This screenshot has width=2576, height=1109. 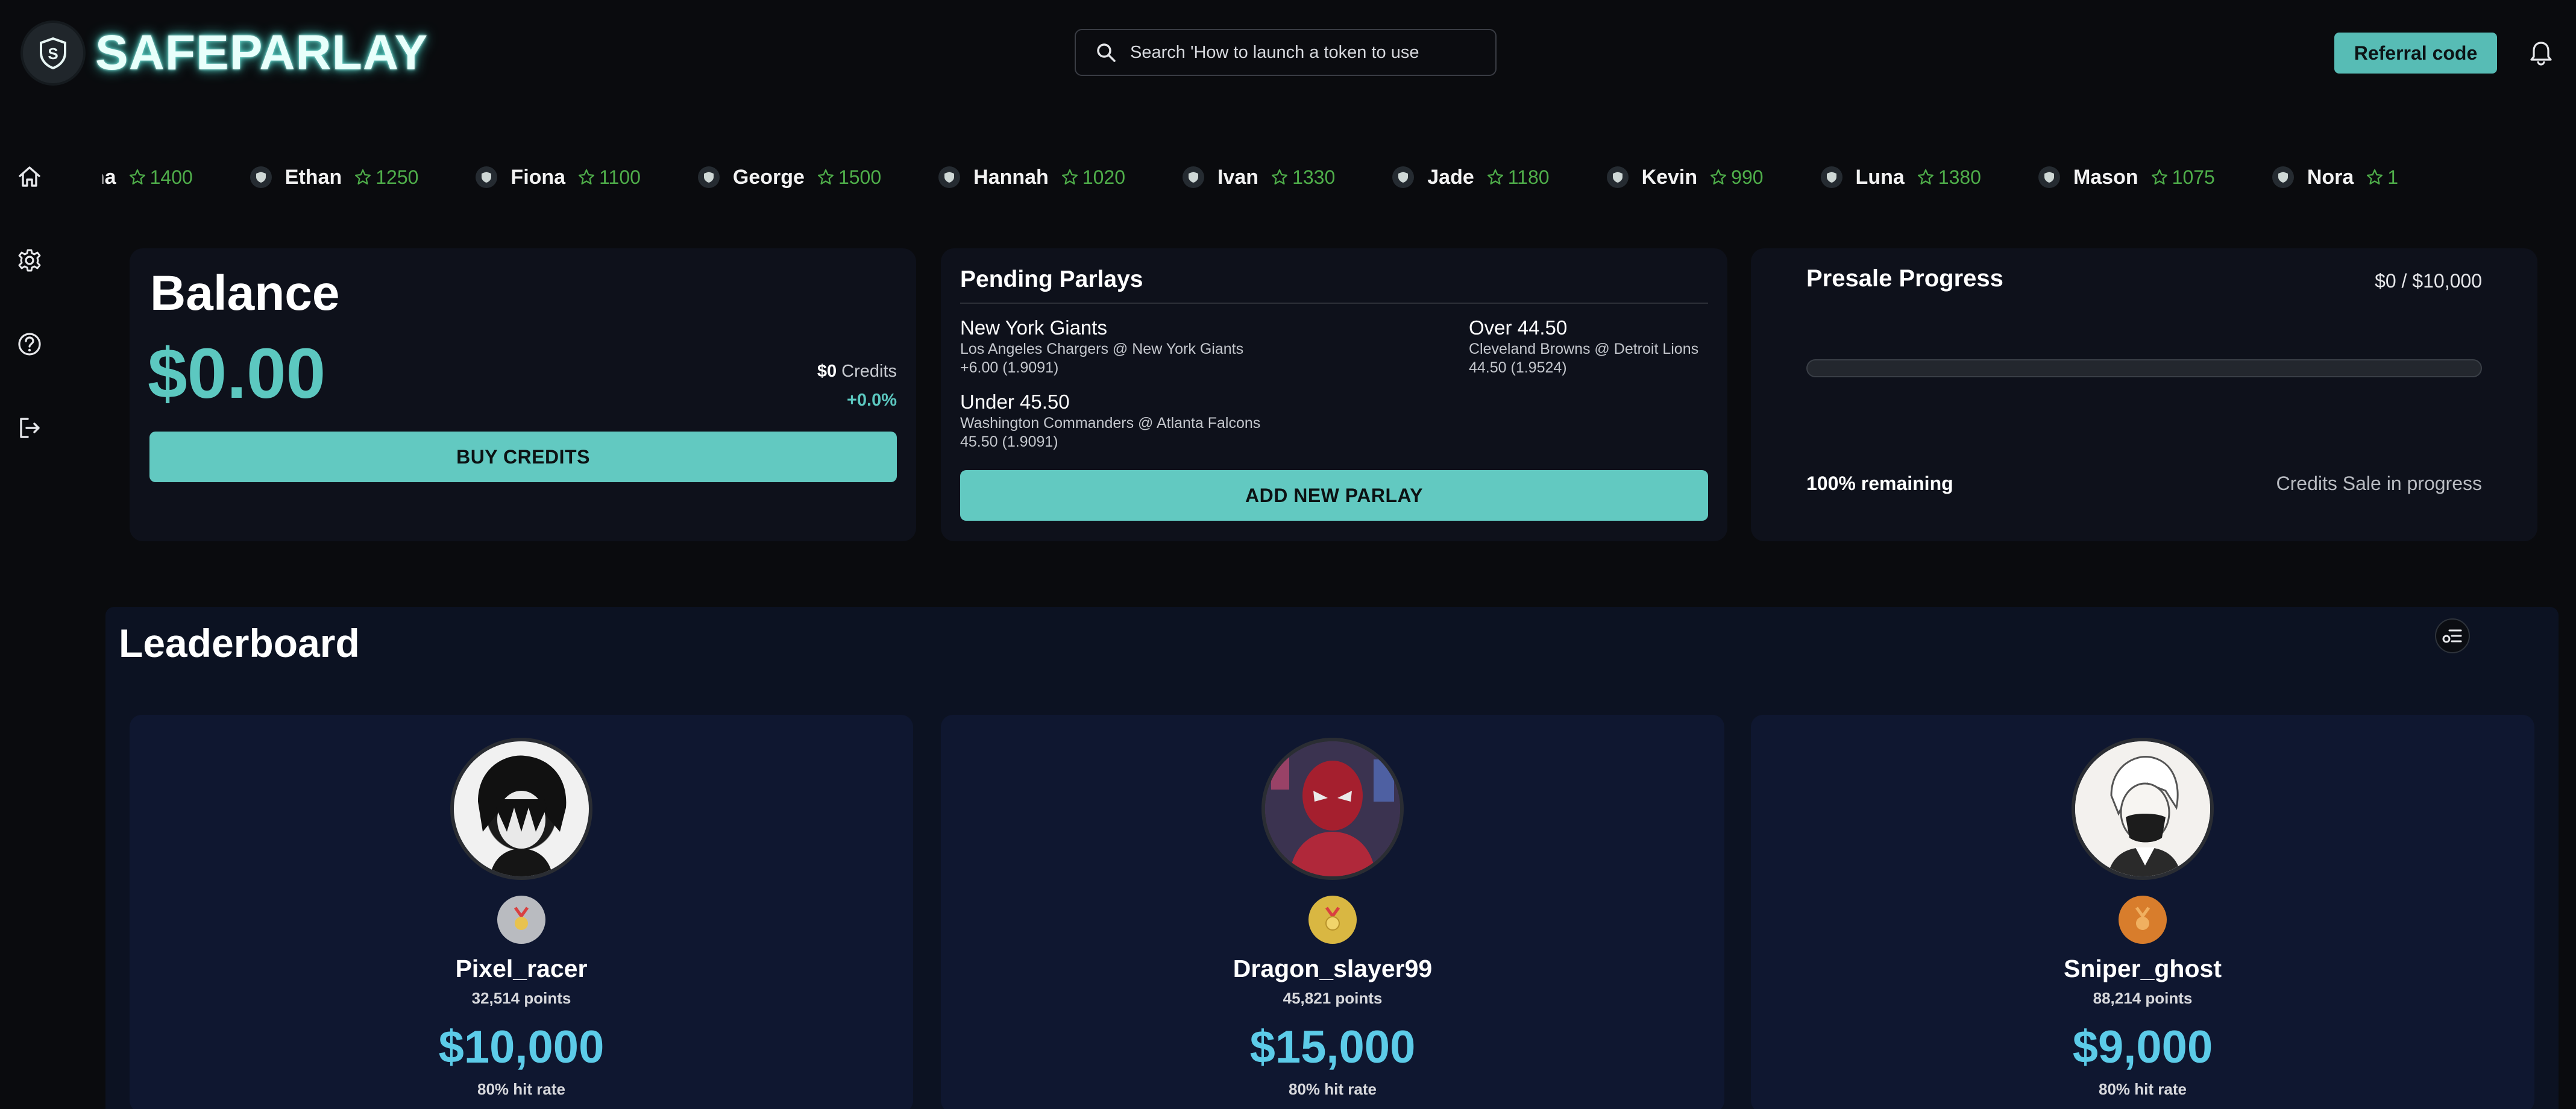 What do you see at coordinates (2193, 177) in the screenshot?
I see `ticker-score-value: 1075` at bounding box center [2193, 177].